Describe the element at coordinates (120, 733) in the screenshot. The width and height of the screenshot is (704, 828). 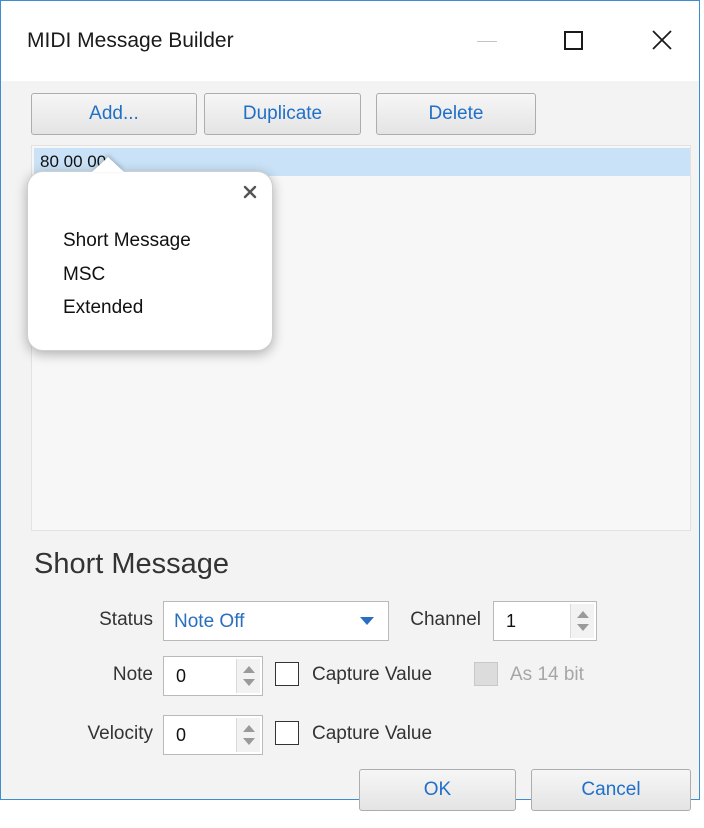
I see `velocity-label: Velocity` at that location.